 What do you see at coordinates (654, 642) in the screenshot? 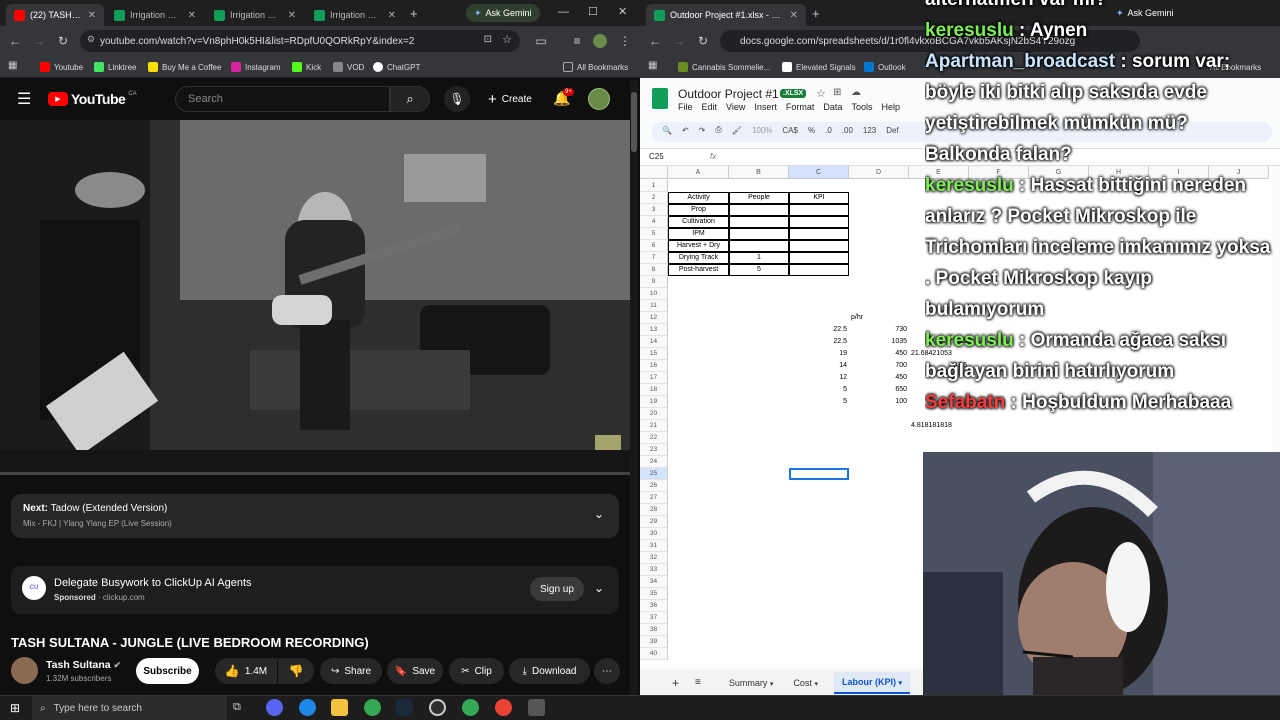
I see `row-header: 39` at bounding box center [654, 642].